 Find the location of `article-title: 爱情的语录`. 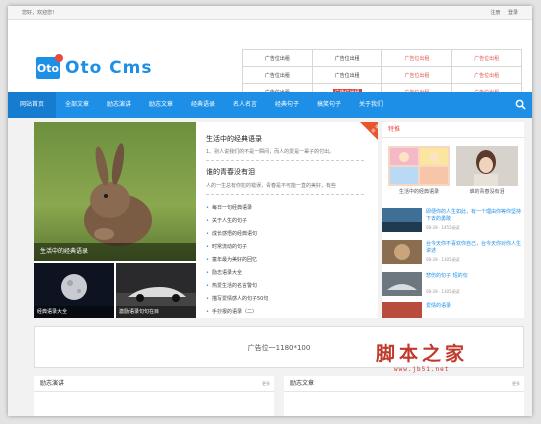

article-title: 爱情的语录 is located at coordinates (439, 306).